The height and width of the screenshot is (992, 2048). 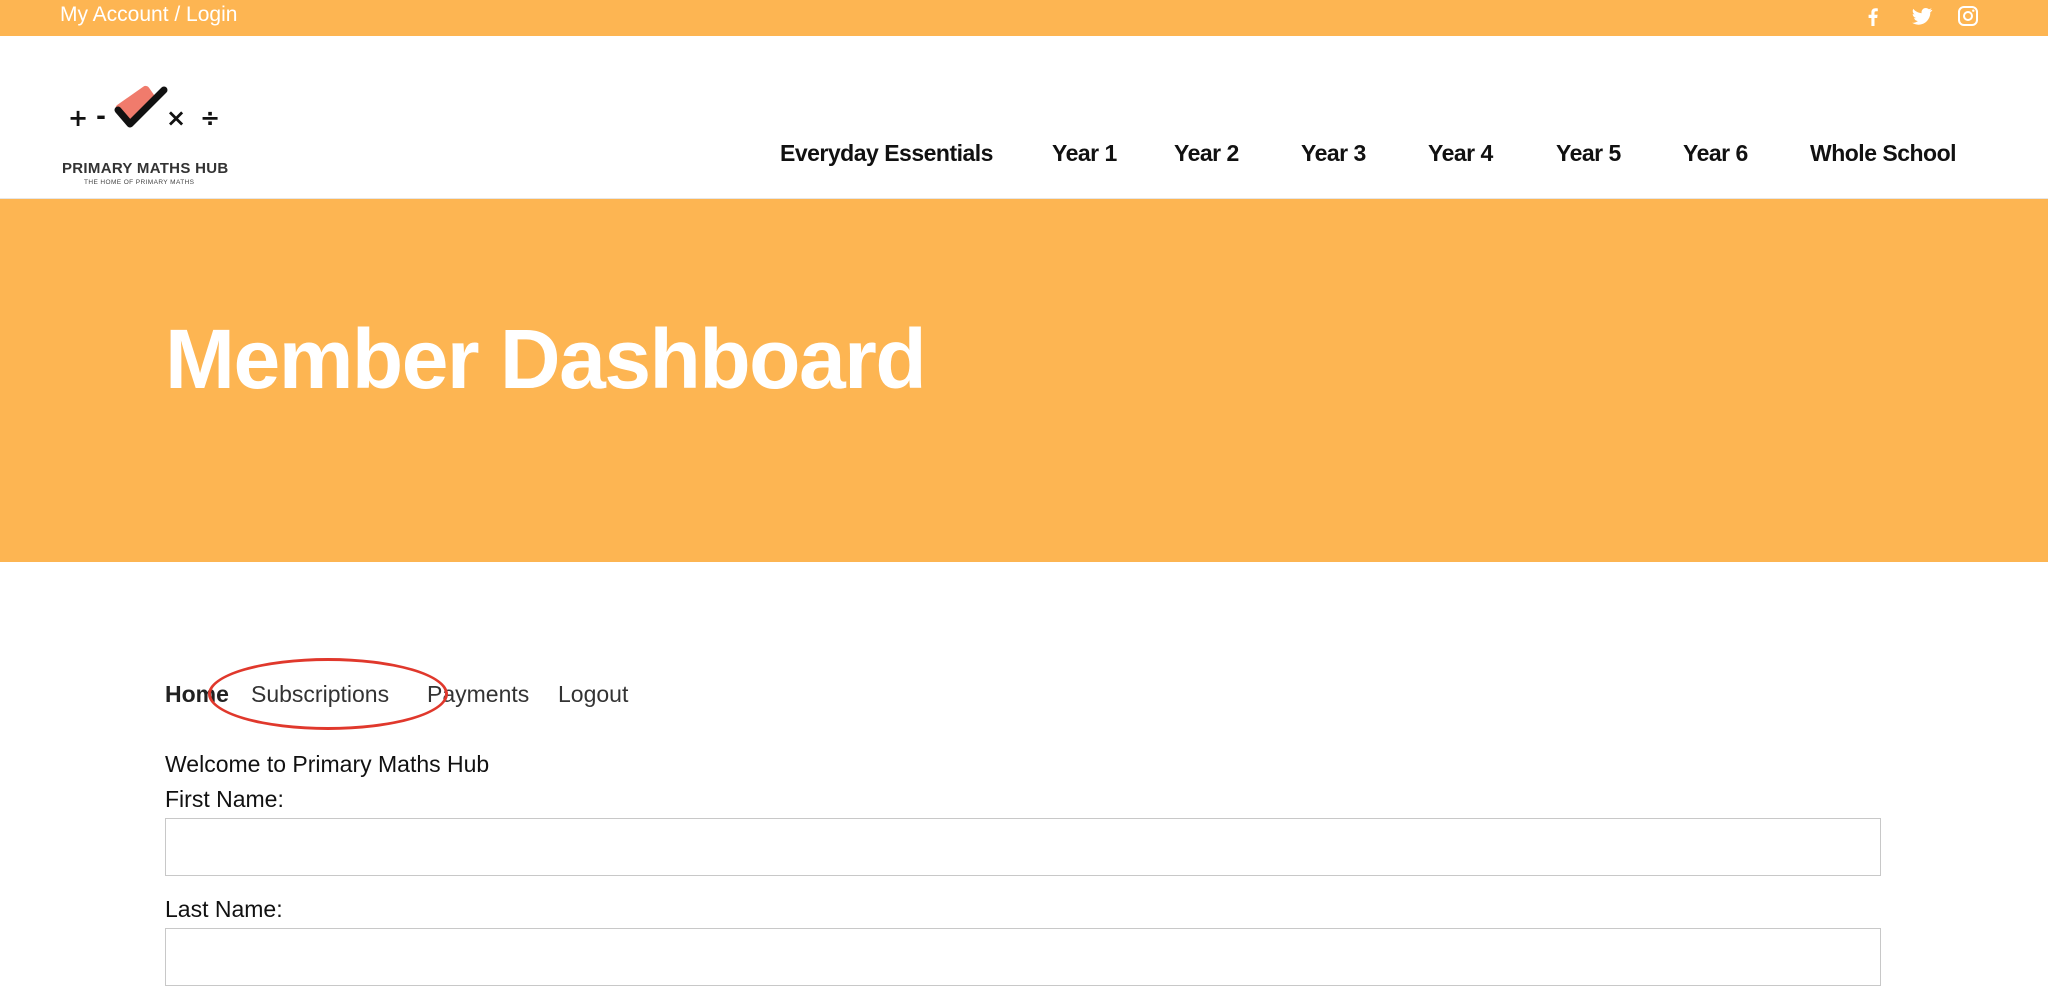 I want to click on tab-payments: Payments, so click(x=478, y=694).